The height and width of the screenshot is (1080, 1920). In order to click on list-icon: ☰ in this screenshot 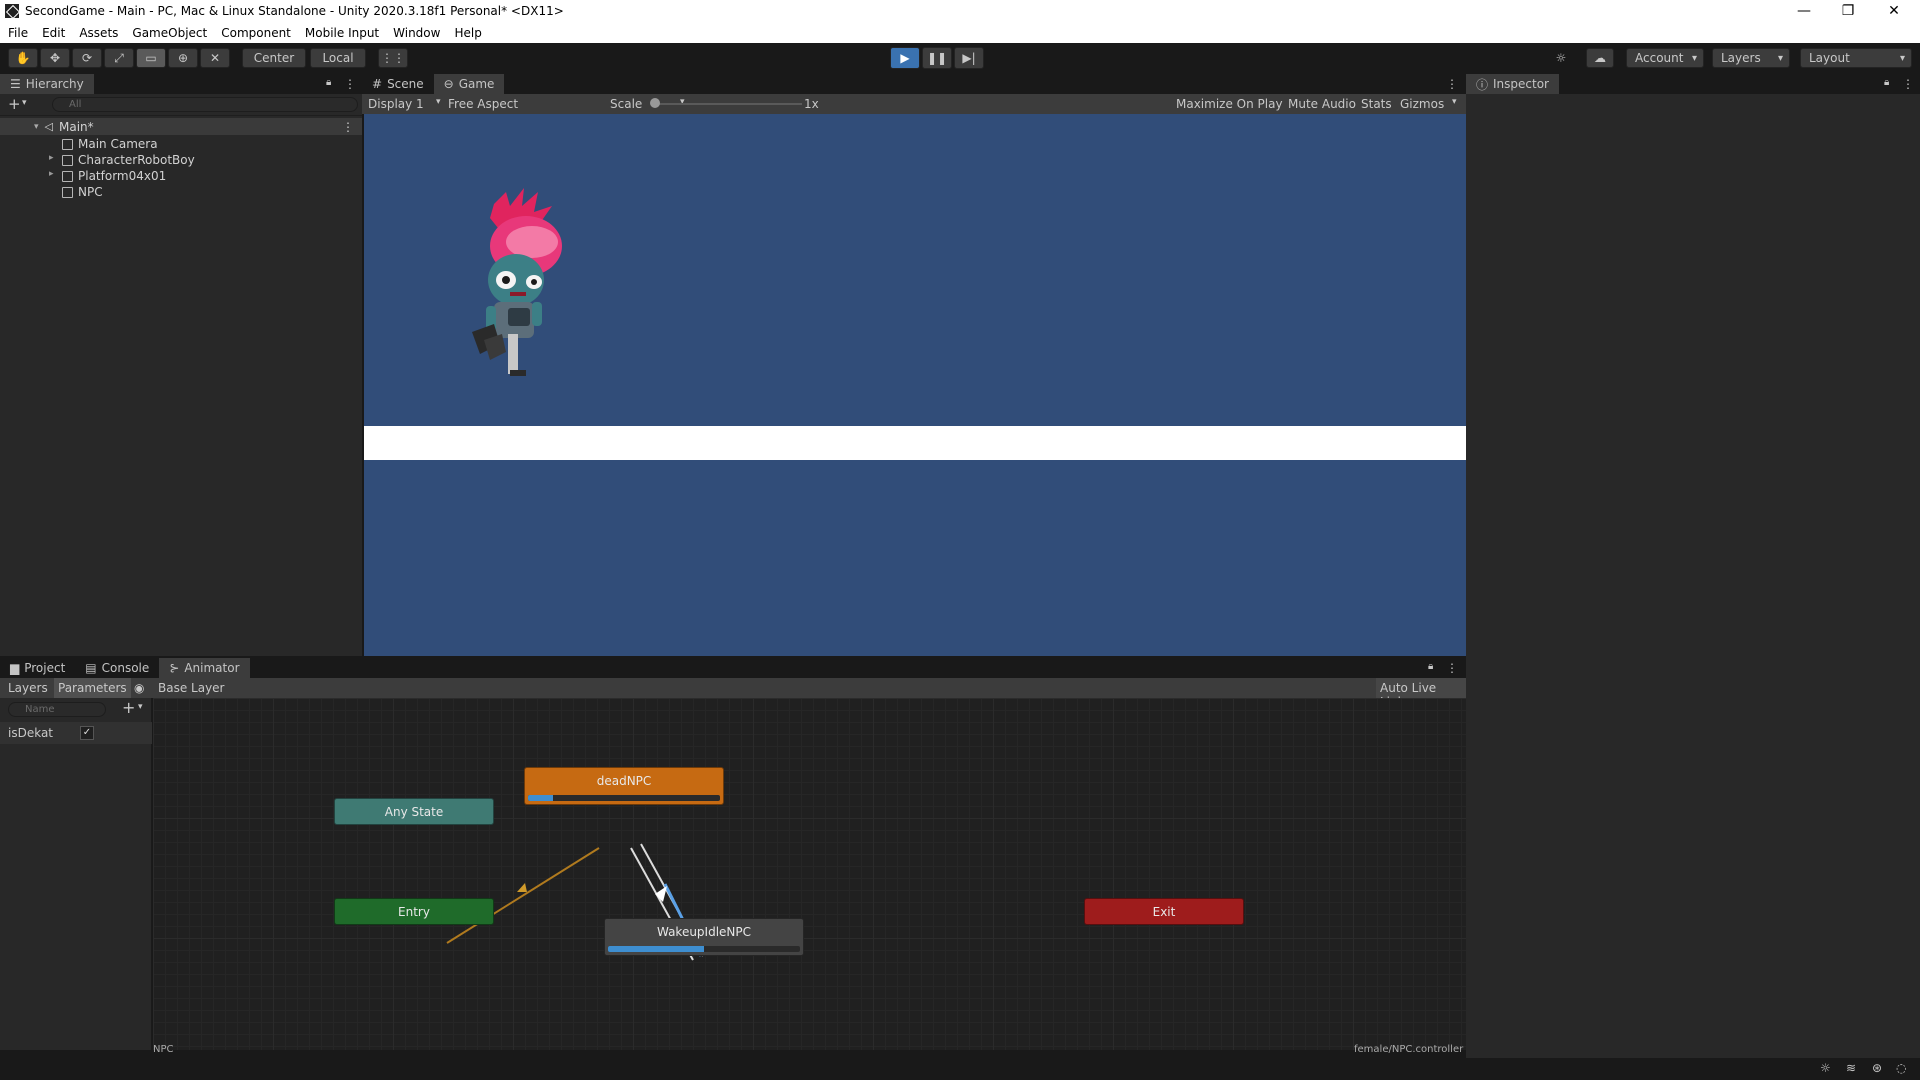, I will do `click(15, 84)`.